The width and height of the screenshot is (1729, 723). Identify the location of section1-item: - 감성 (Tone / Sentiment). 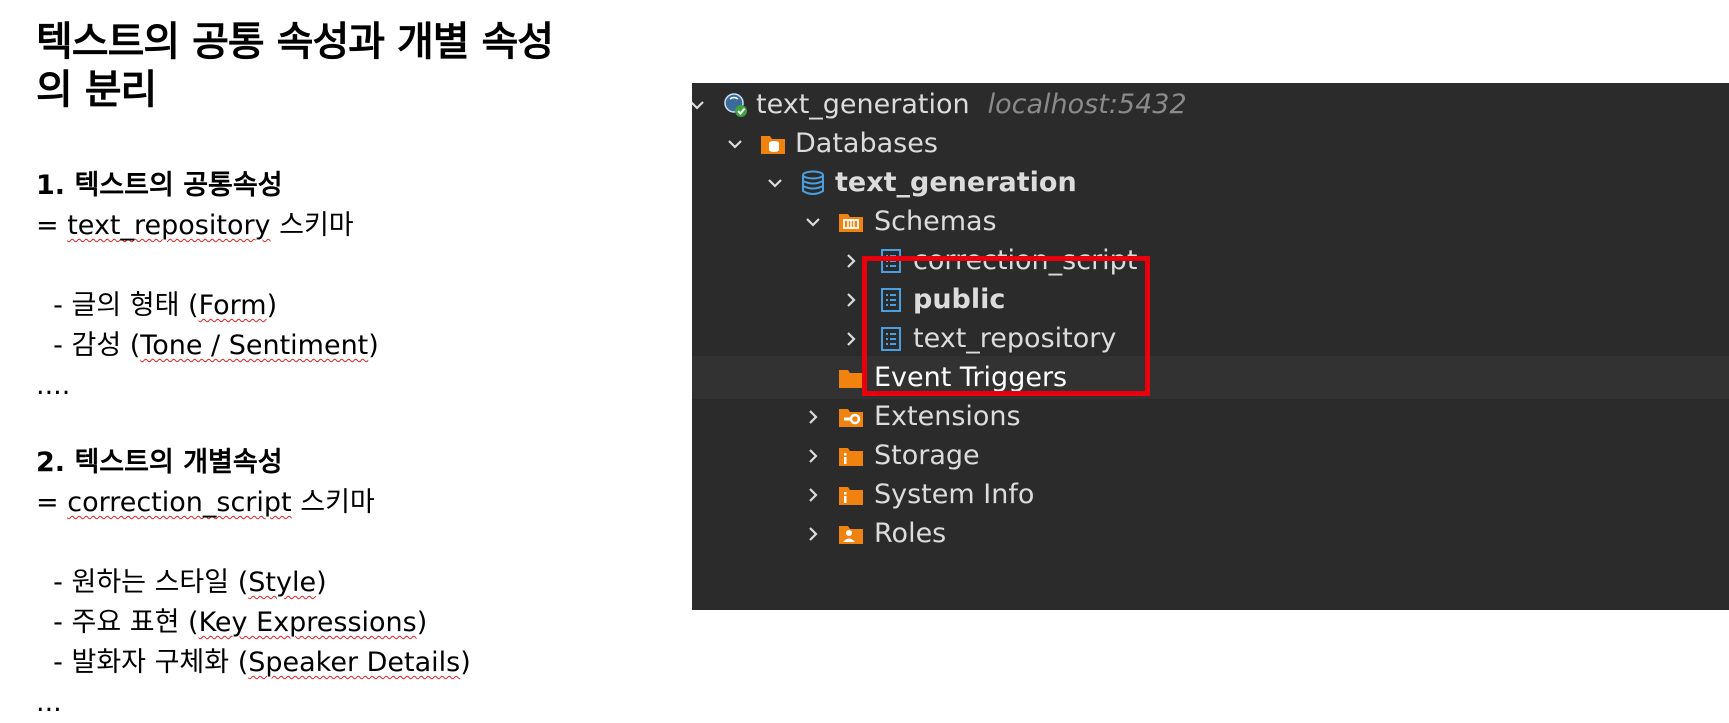
(207, 346).